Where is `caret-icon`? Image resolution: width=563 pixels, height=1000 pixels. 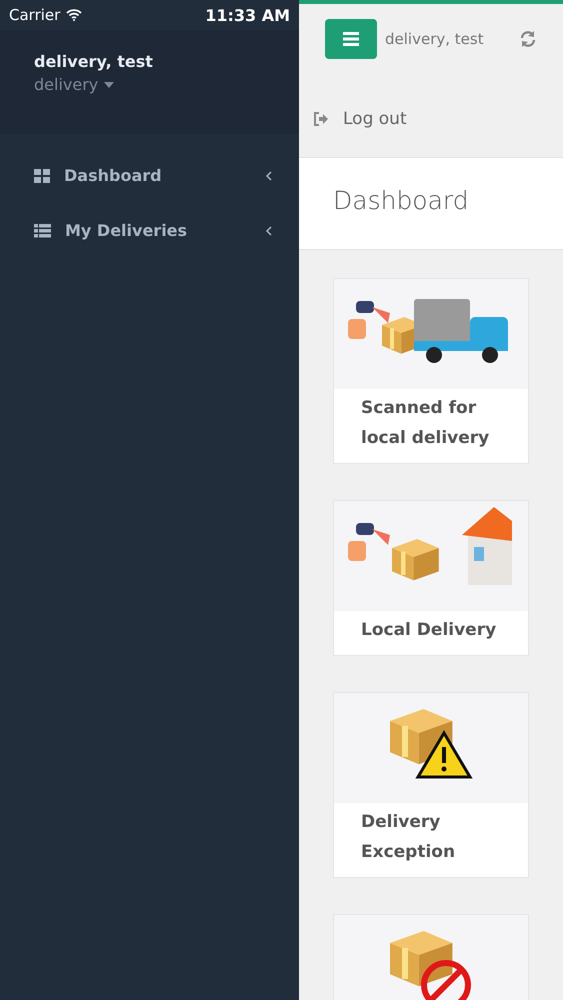 caret-icon is located at coordinates (109, 85).